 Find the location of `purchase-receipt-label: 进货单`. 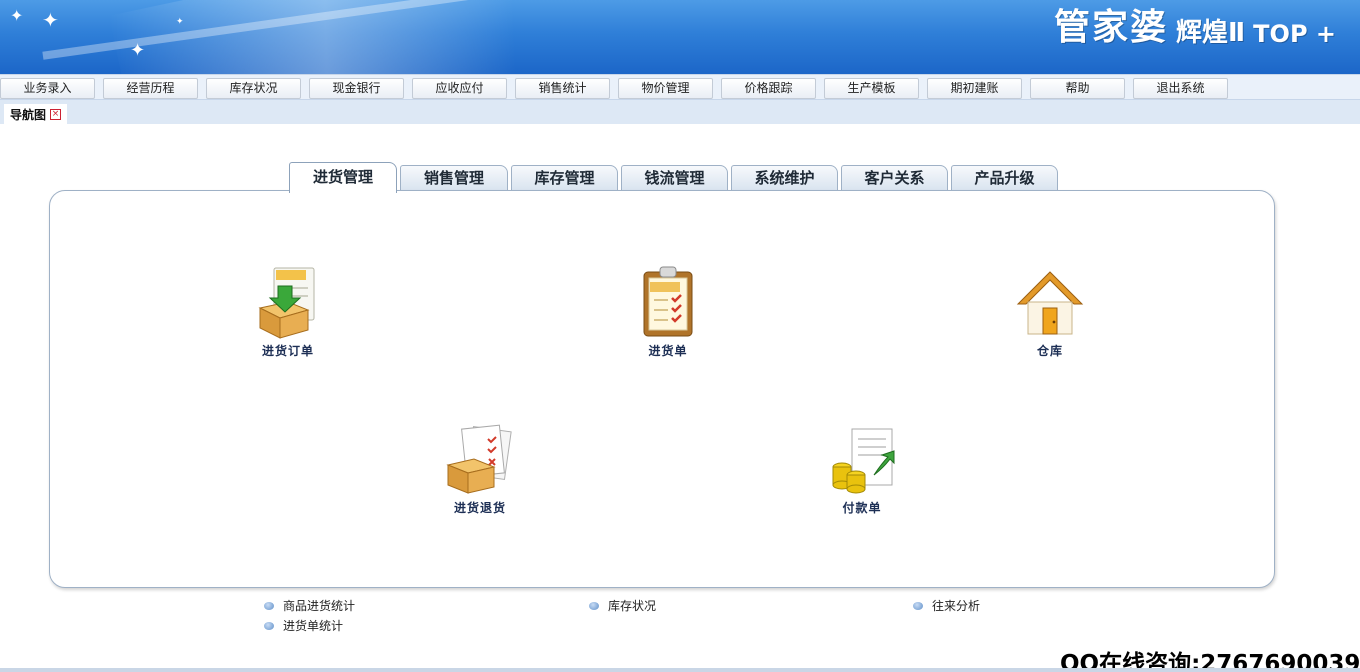

purchase-receipt-label: 进货单 is located at coordinates (668, 351).